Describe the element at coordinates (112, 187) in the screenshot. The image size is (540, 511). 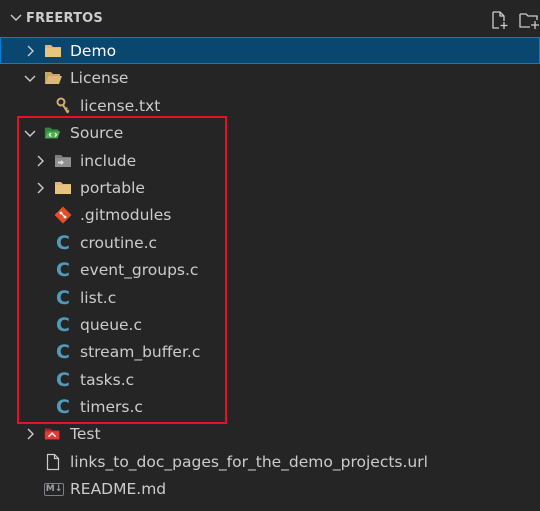
I see `tree-item-label: portable` at that location.